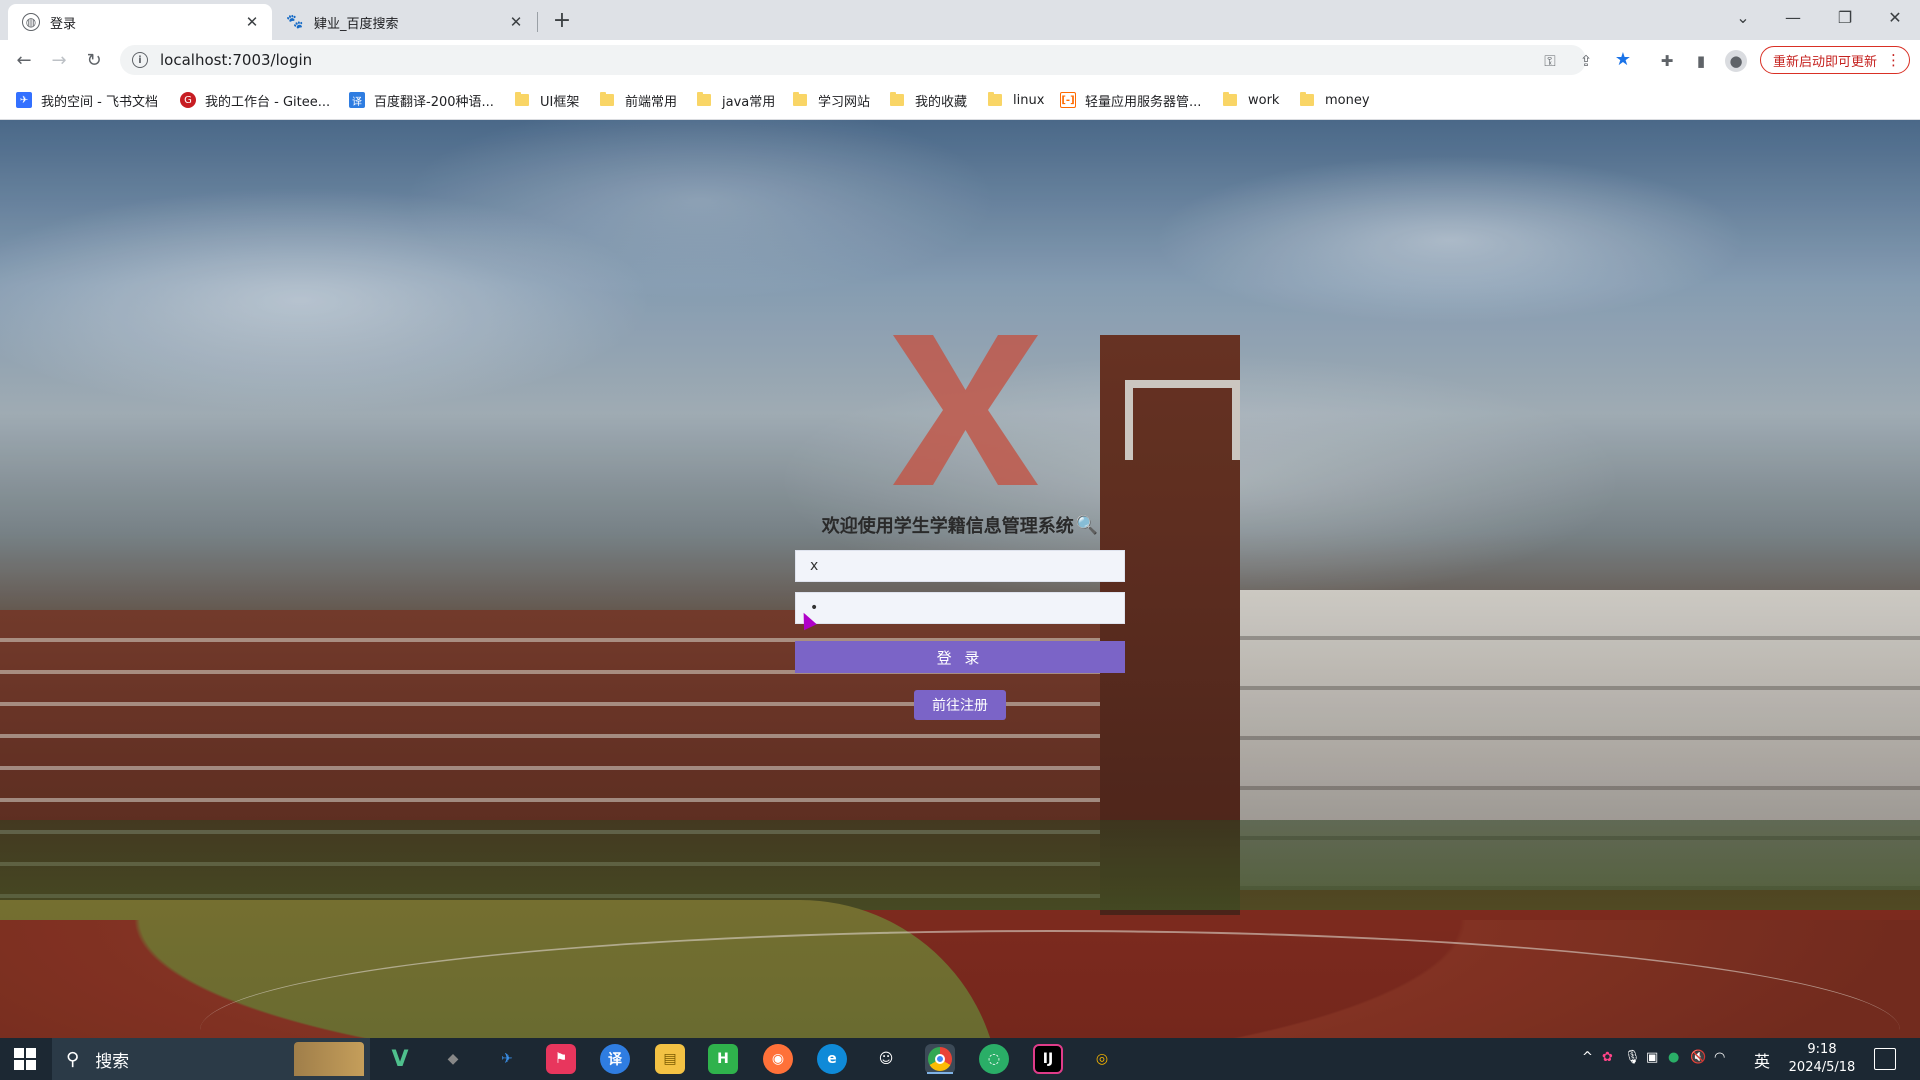 The height and width of the screenshot is (1080, 1920). I want to click on star-icon: ★, so click(1623, 59).